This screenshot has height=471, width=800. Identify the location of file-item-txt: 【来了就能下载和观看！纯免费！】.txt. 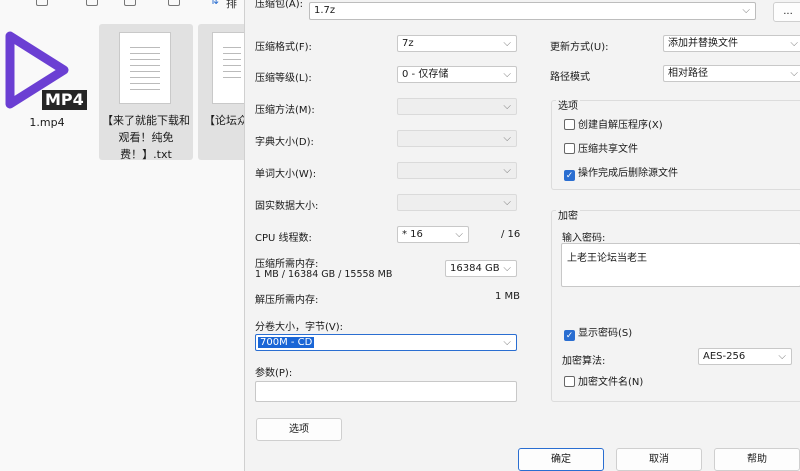
(146, 92).